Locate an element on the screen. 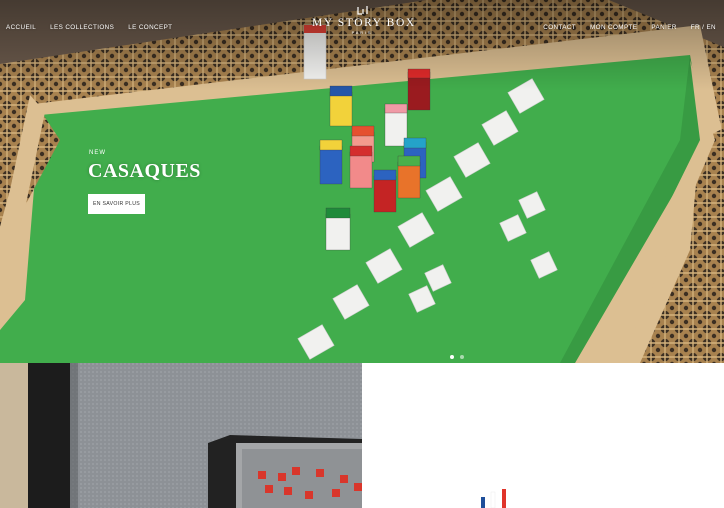  nav-accueil: ACCUEIL is located at coordinates (21, 27).